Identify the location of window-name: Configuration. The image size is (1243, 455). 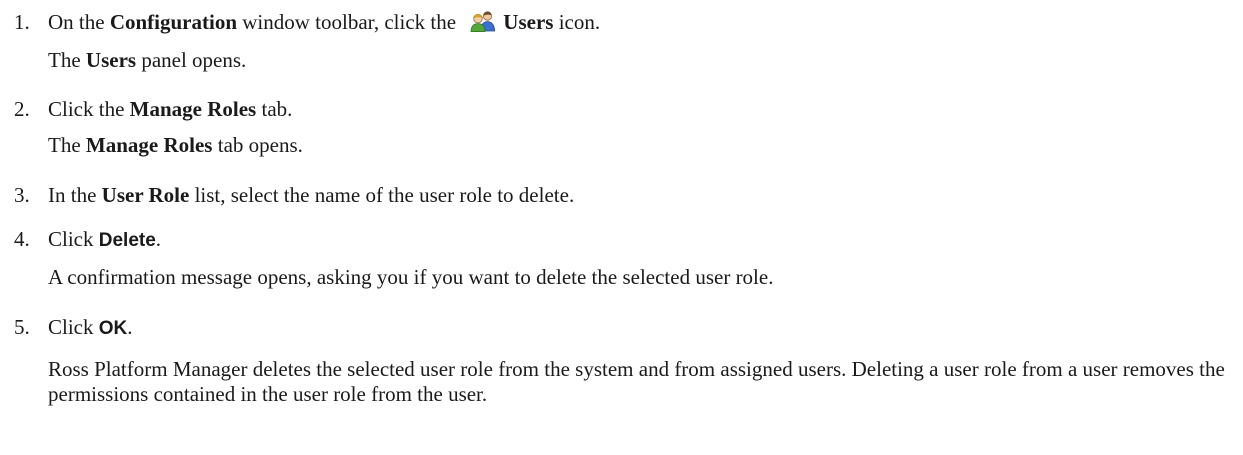
(173, 22).